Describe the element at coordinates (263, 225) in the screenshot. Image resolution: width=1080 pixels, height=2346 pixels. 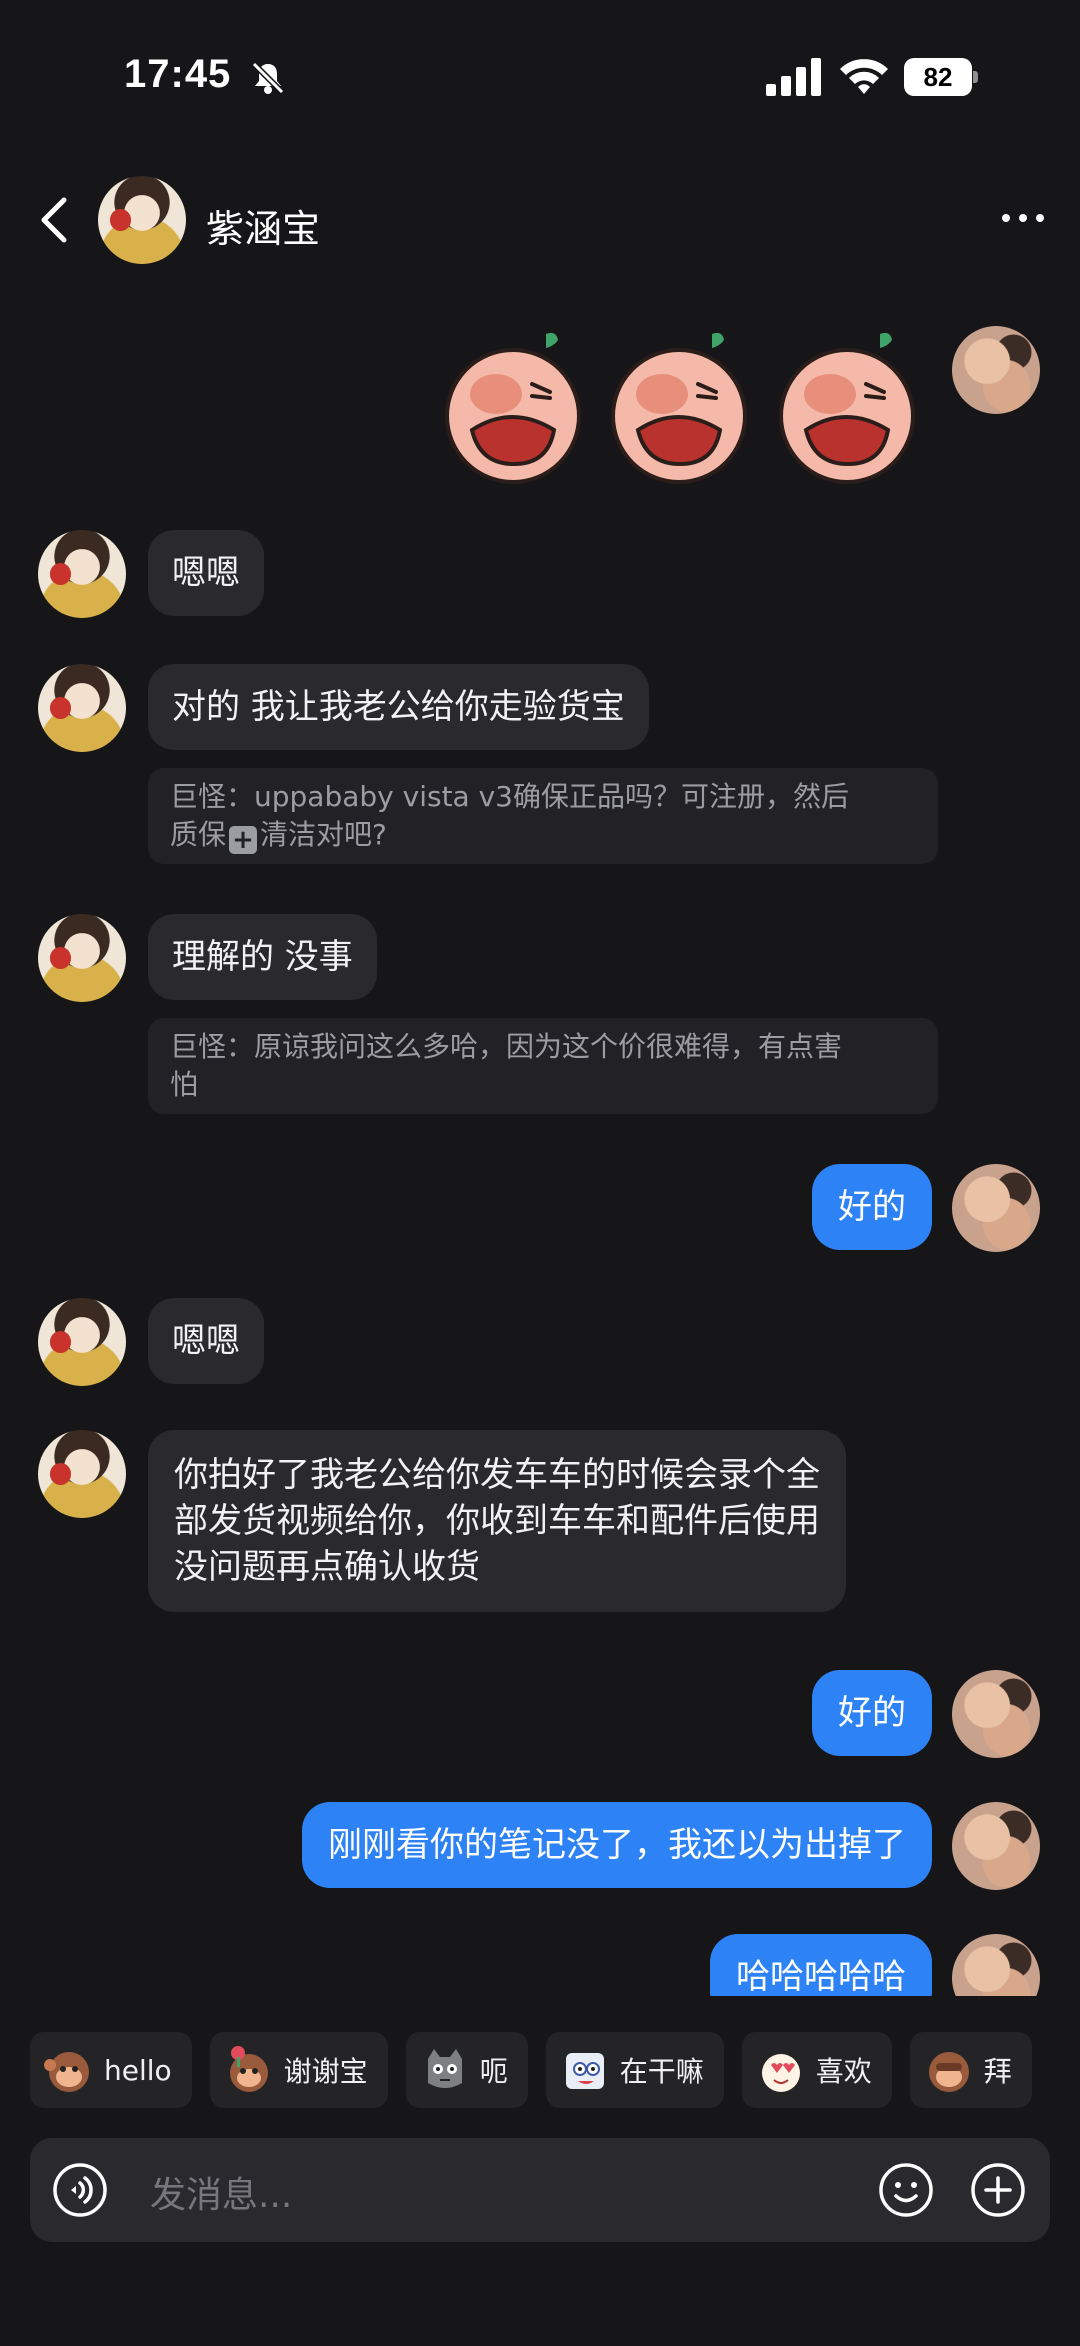
I see `contact-name: 紫涵宝` at that location.